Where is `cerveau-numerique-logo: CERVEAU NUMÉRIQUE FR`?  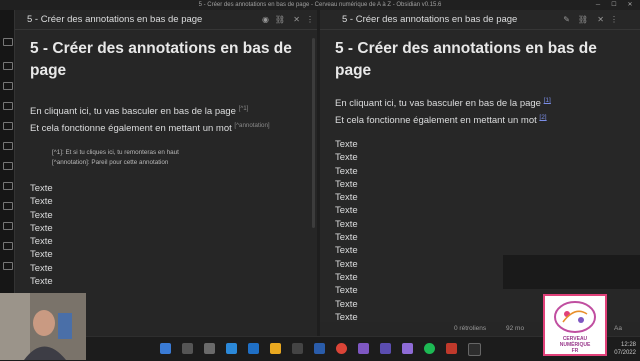
cerveau-numerique-logo: CERVEAU NUMÉRIQUE FR is located at coordinates (575, 325).